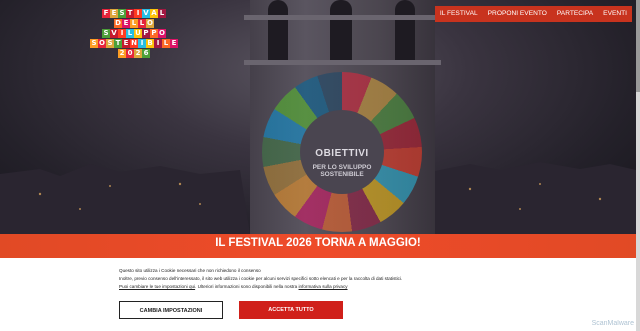 The width and height of the screenshot is (640, 331). Describe the element at coordinates (130, 53) in the screenshot. I see `logo-letter: 0` at that location.